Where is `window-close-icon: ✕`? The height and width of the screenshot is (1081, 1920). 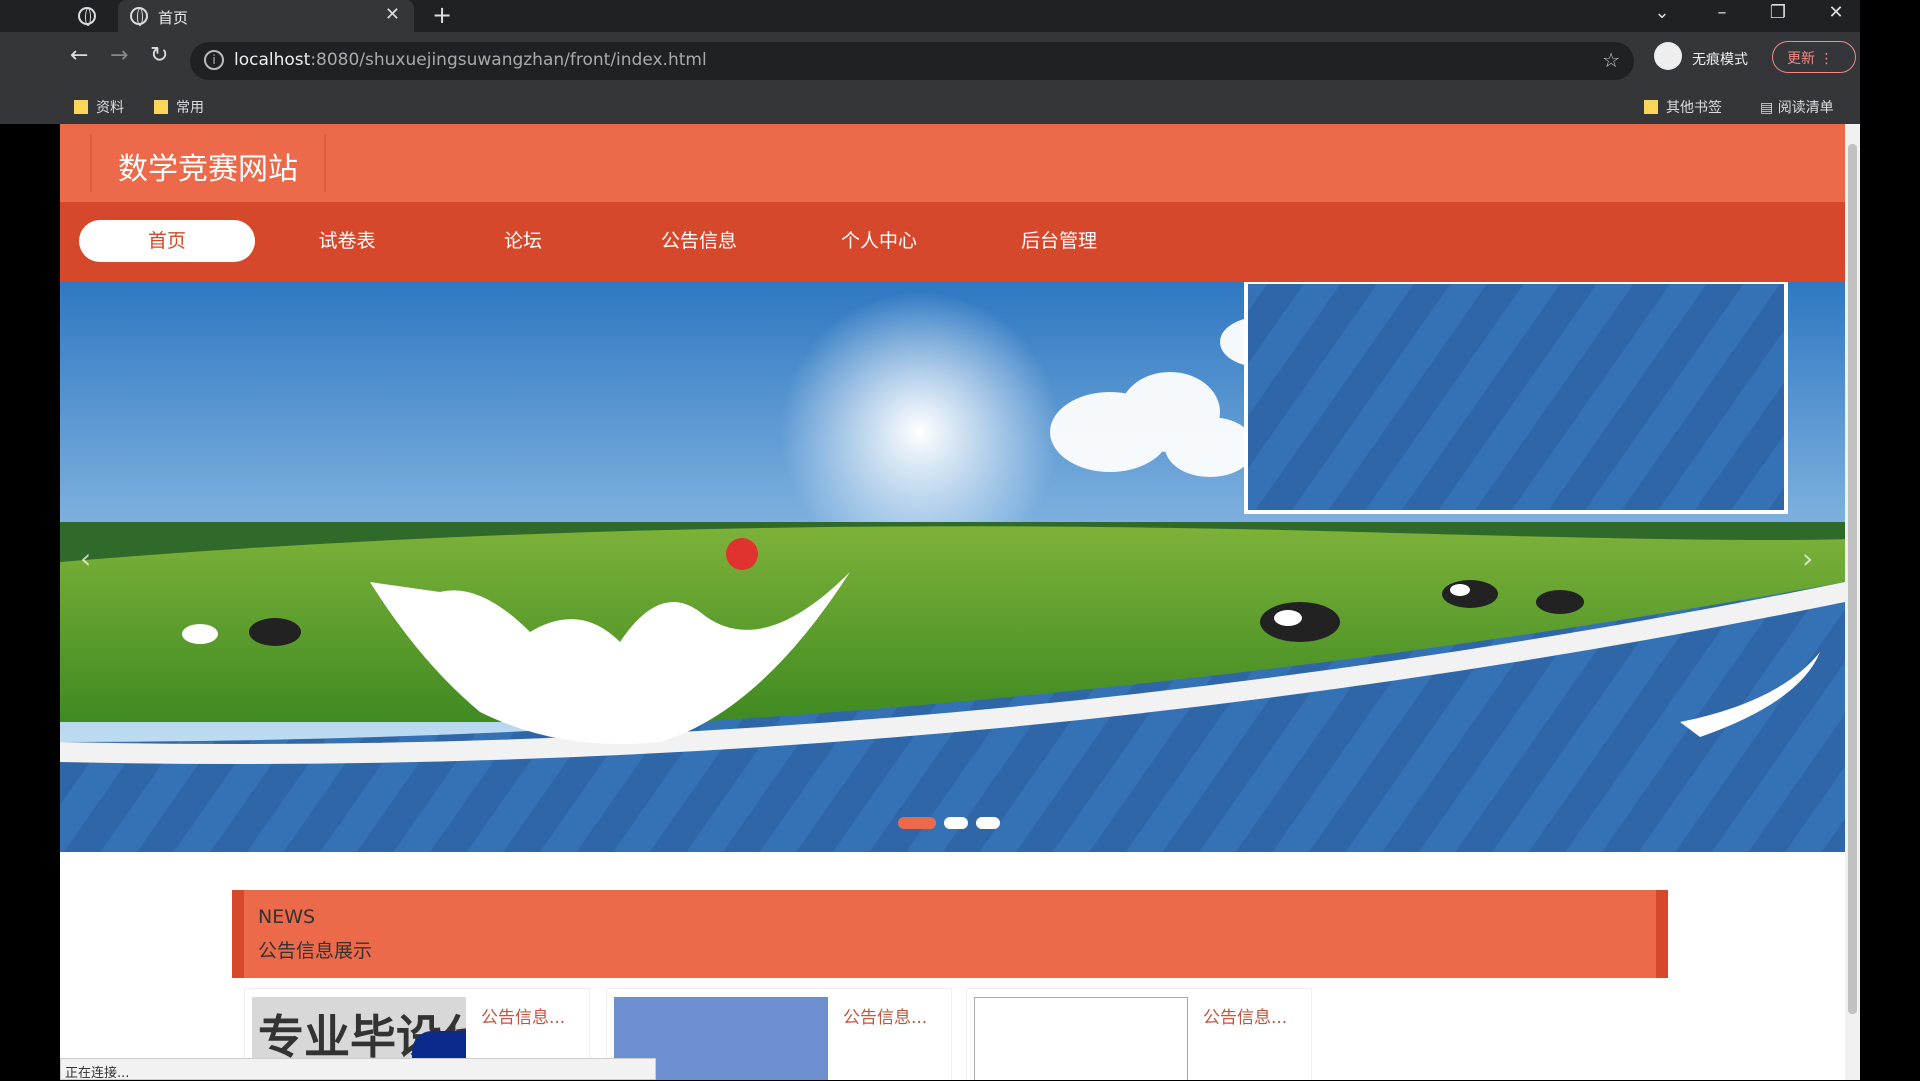 window-close-icon: ✕ is located at coordinates (1836, 12).